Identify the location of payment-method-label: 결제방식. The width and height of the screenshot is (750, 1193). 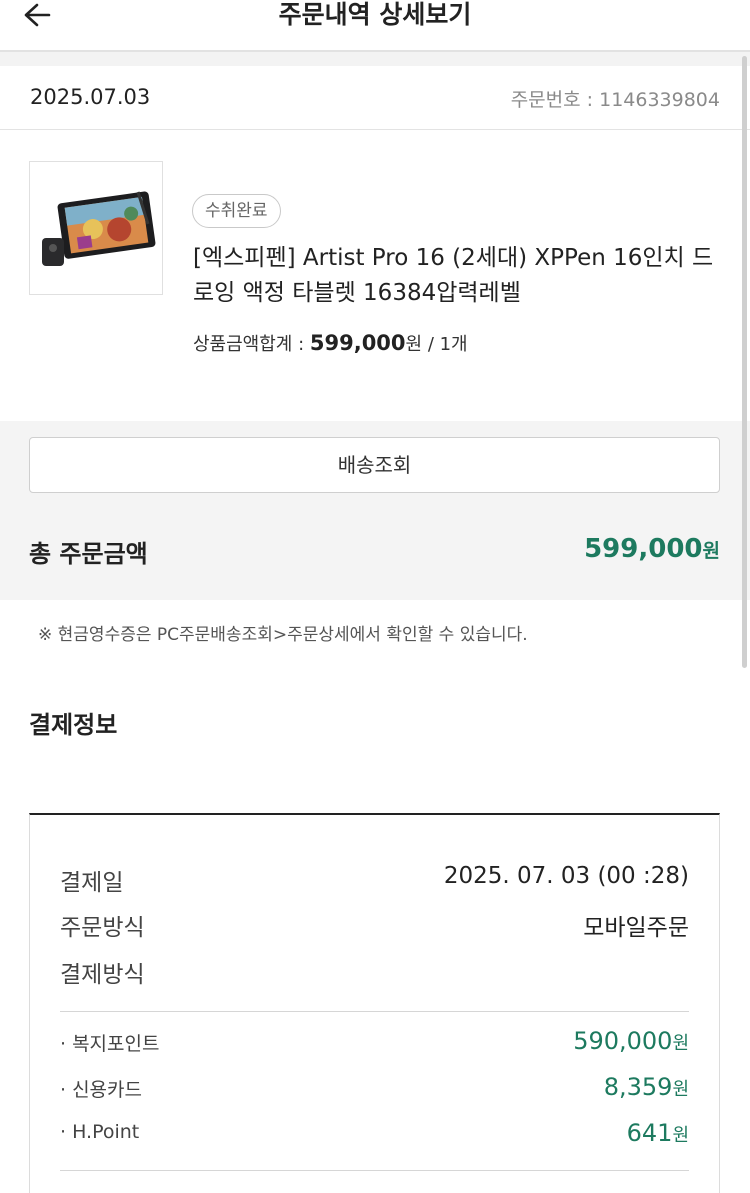
(102, 975).